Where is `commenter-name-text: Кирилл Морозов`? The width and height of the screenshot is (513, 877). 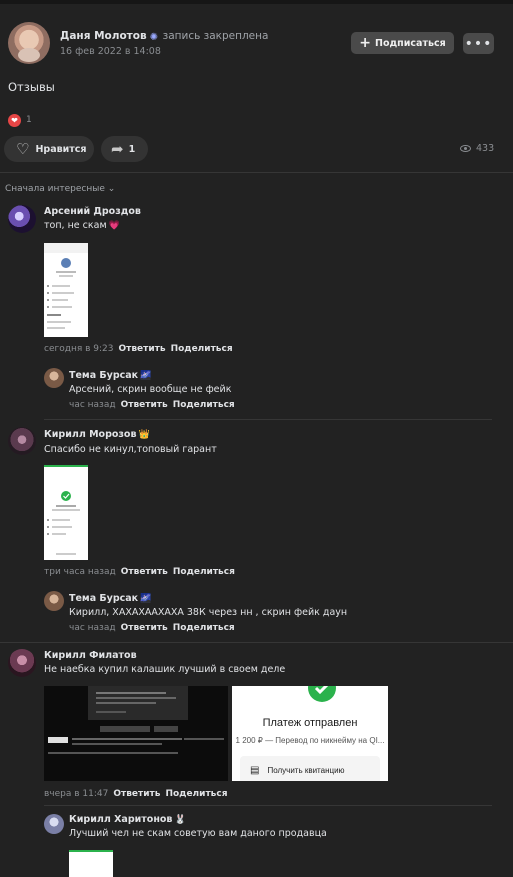
commenter-name-text: Кирилл Морозов is located at coordinates (90, 434).